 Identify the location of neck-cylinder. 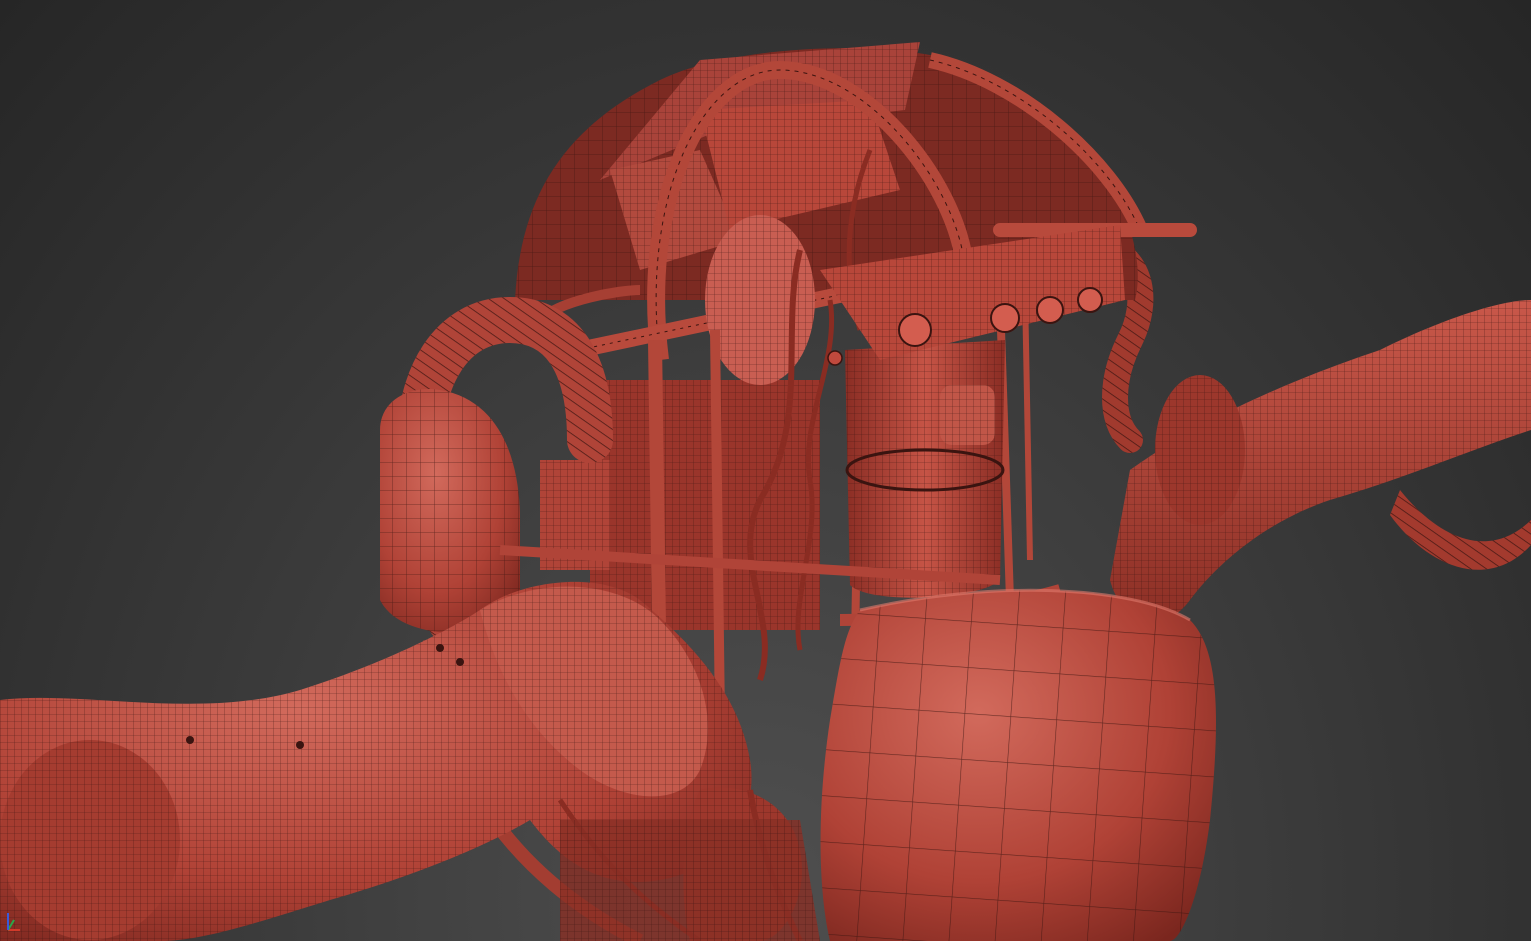
(925, 469).